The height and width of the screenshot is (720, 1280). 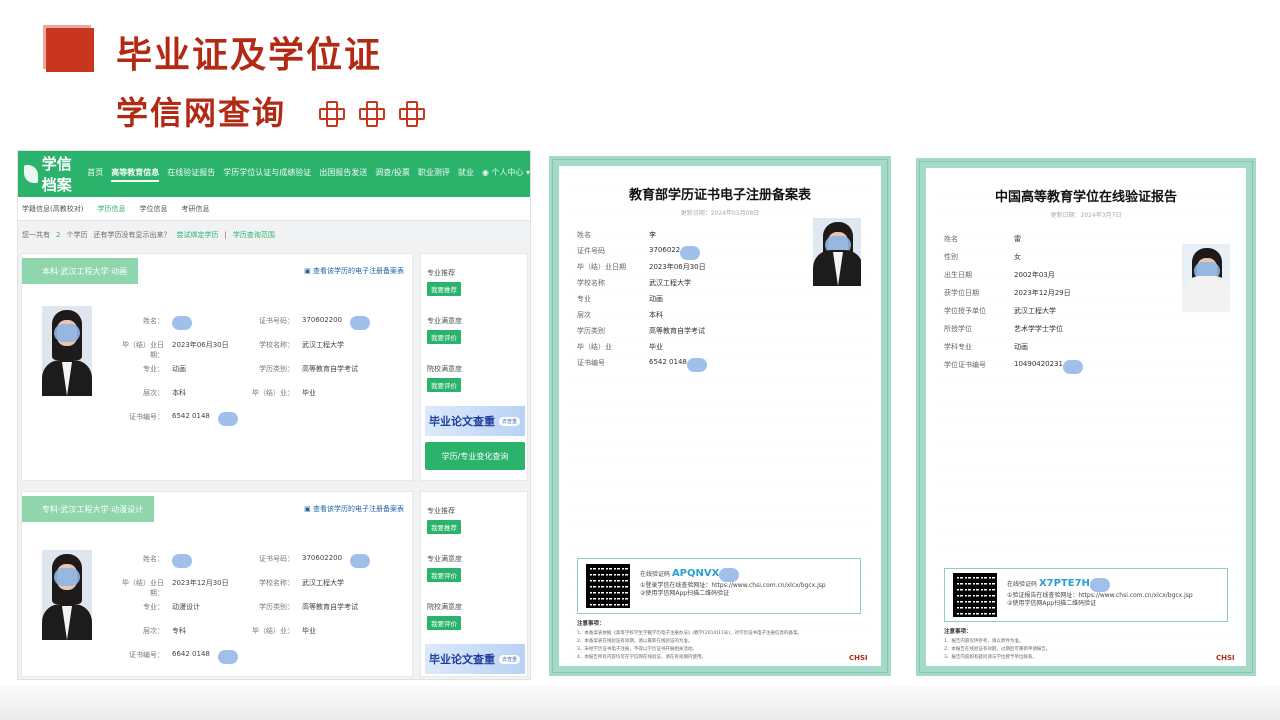 I want to click on tab-education: 学历信息, so click(x=111, y=209).